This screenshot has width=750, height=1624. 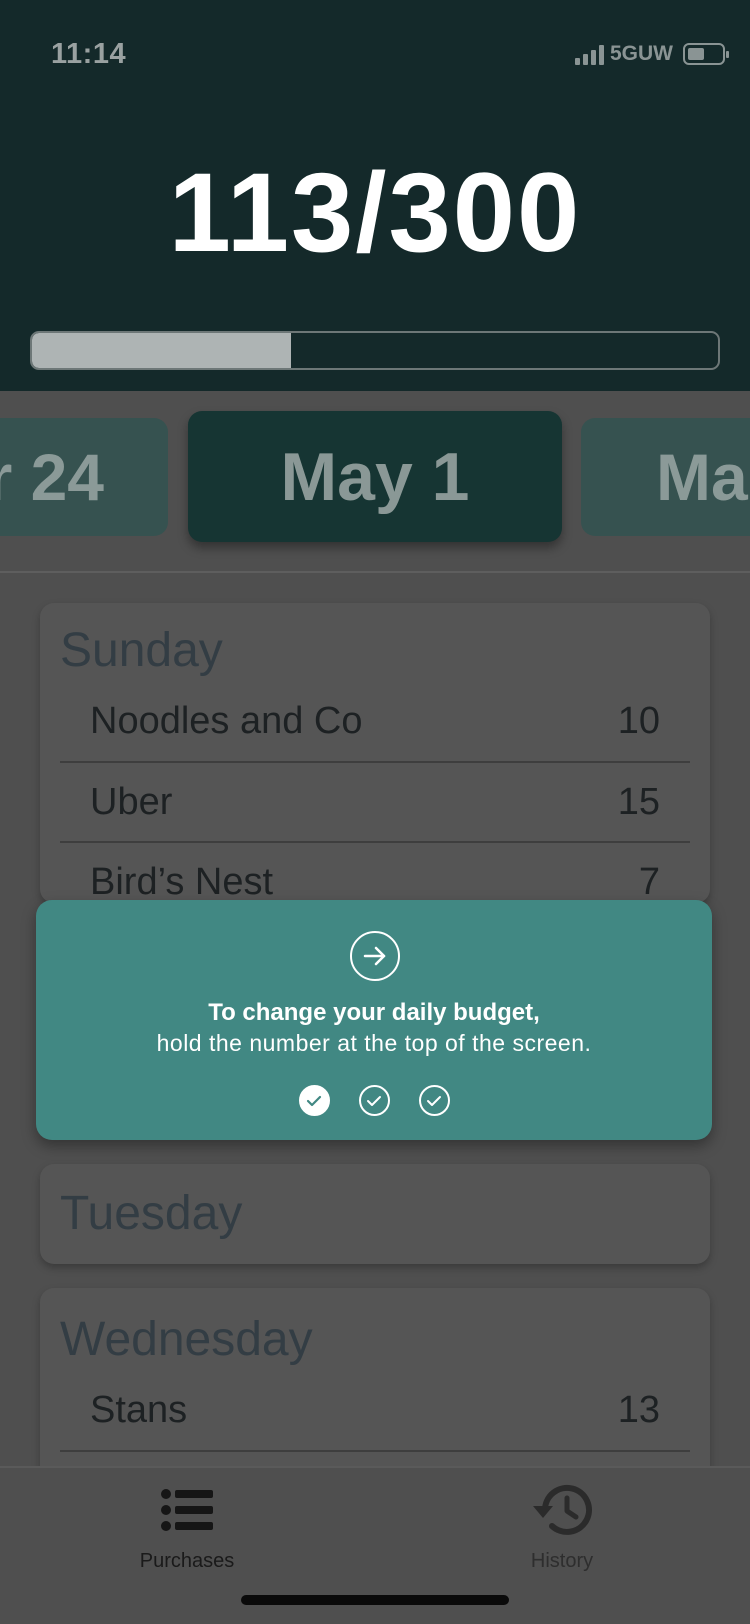 I want to click on purchase-row: Uber 15, so click(x=375, y=801).